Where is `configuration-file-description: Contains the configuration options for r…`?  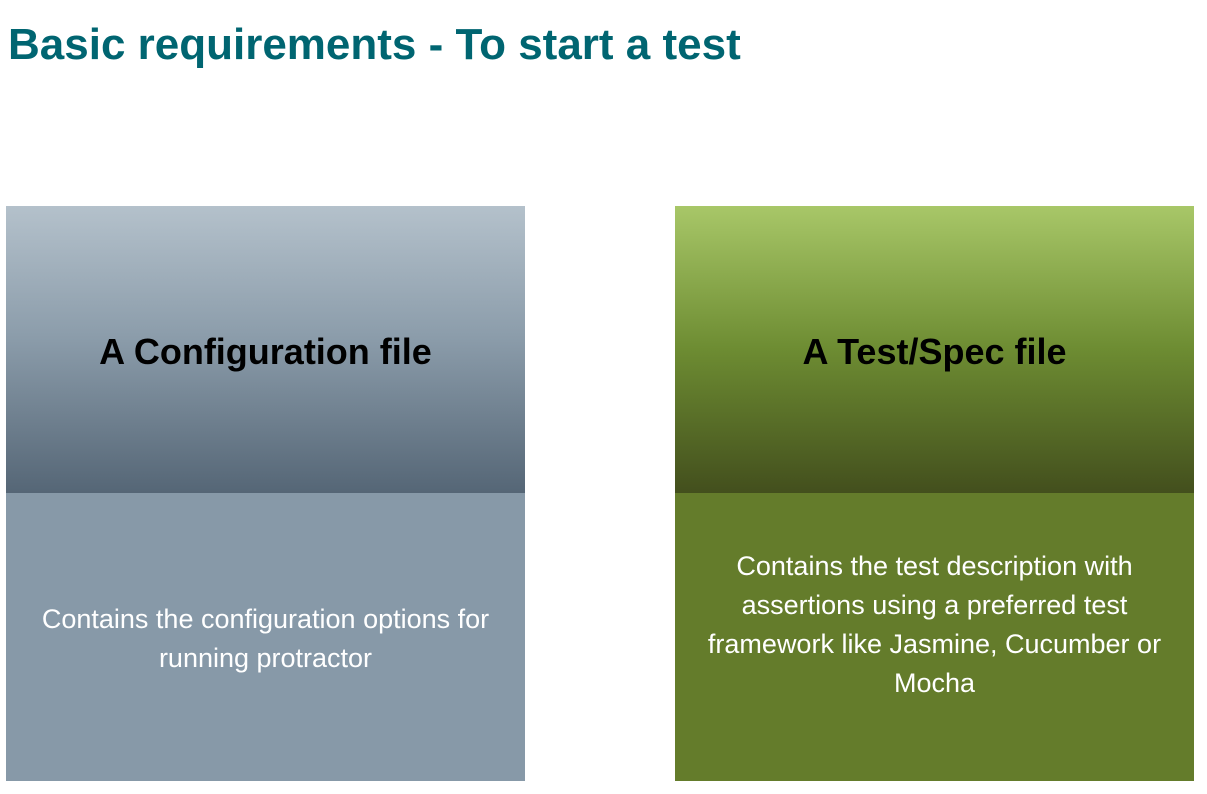
configuration-file-description: Contains the configuration options for r… is located at coordinates (265, 638).